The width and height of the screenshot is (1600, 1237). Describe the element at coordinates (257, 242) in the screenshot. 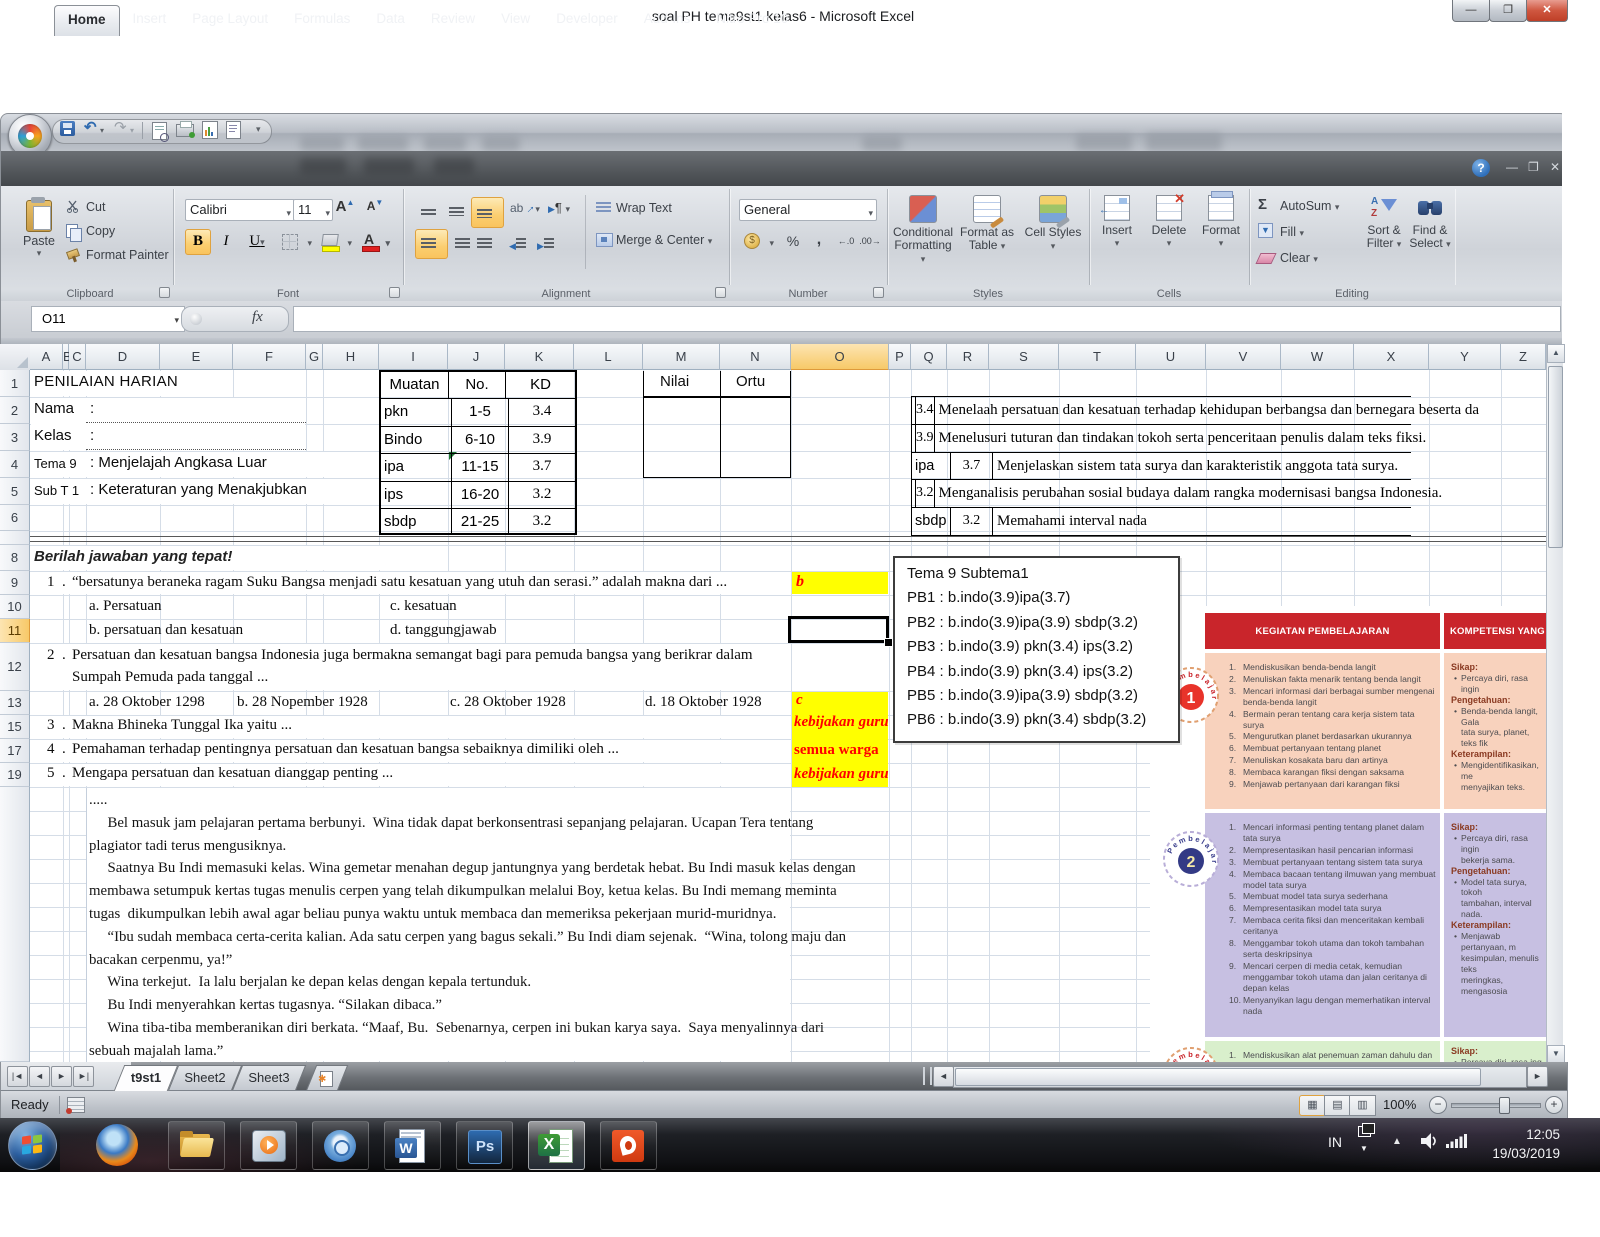

I see `underline-button: U▾` at that location.